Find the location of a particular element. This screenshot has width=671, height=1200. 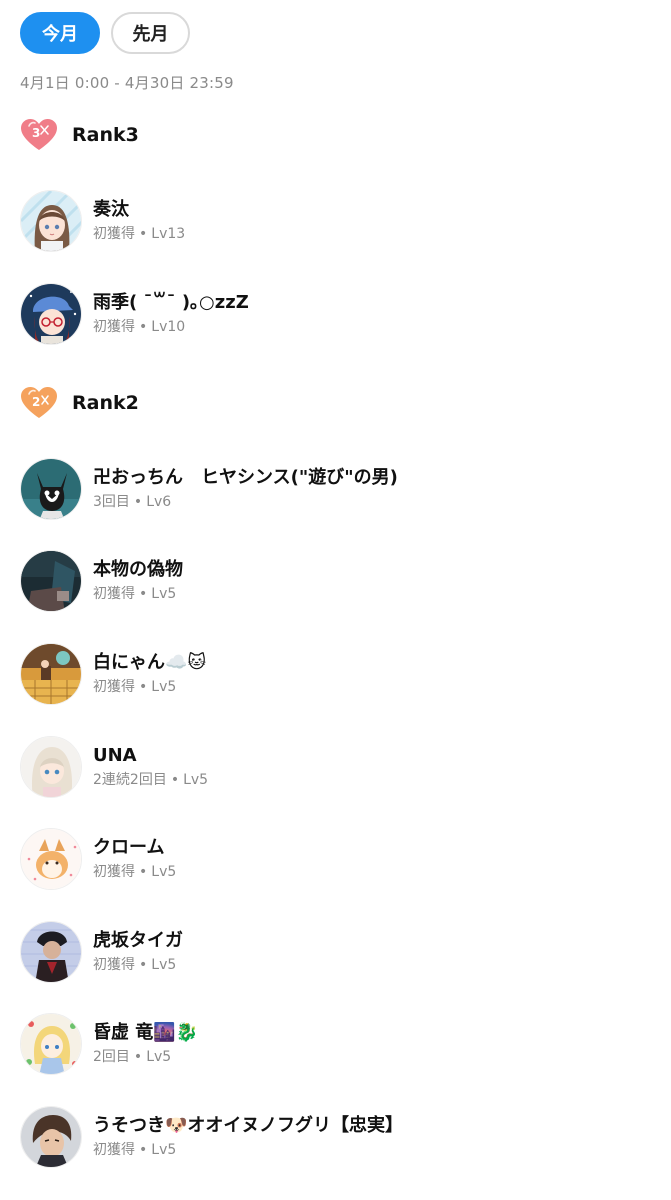

list-item: 奏汰 初獲得 • Lv13 is located at coordinates (102, 221).